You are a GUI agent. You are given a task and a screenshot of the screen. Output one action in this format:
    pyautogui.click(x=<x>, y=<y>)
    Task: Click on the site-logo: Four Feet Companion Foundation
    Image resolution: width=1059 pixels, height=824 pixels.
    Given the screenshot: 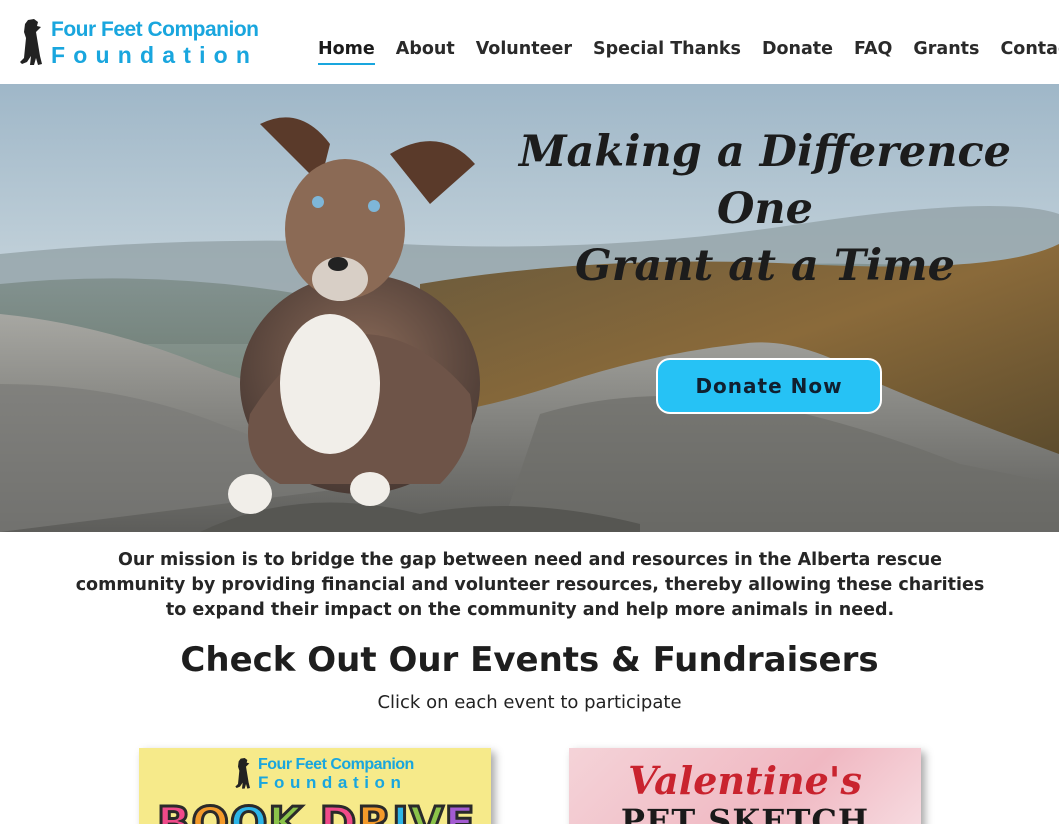 What is the action you would take?
    pyautogui.click(x=138, y=42)
    